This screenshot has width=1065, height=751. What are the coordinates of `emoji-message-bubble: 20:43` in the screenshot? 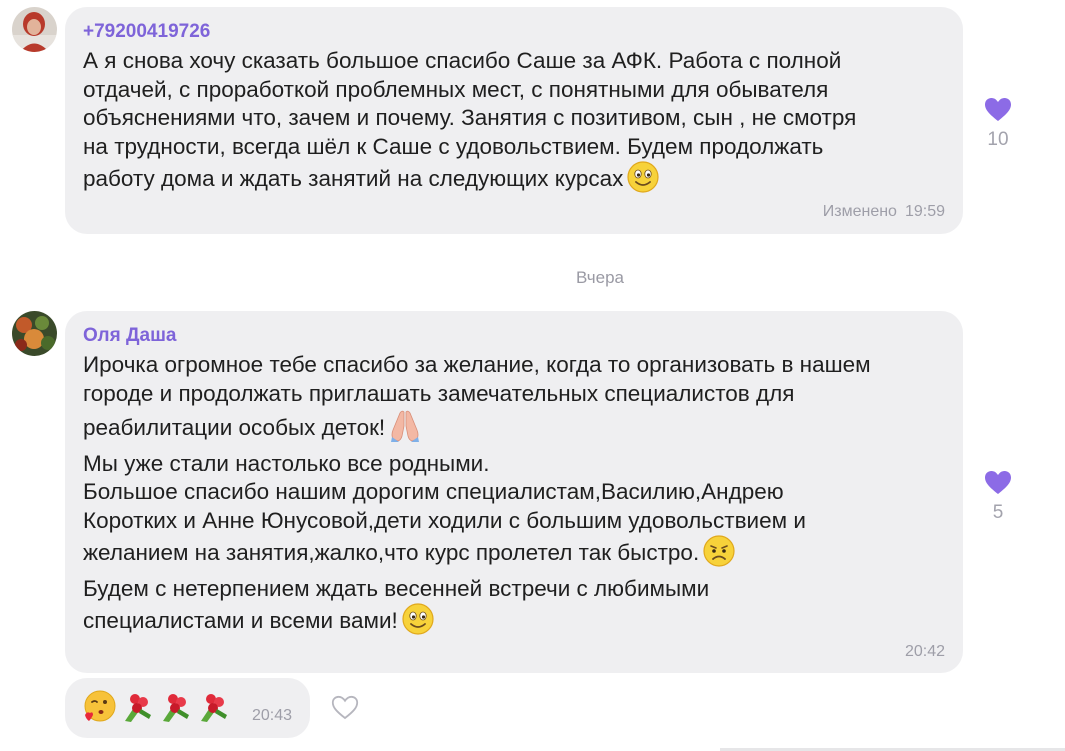 It's located at (187, 708).